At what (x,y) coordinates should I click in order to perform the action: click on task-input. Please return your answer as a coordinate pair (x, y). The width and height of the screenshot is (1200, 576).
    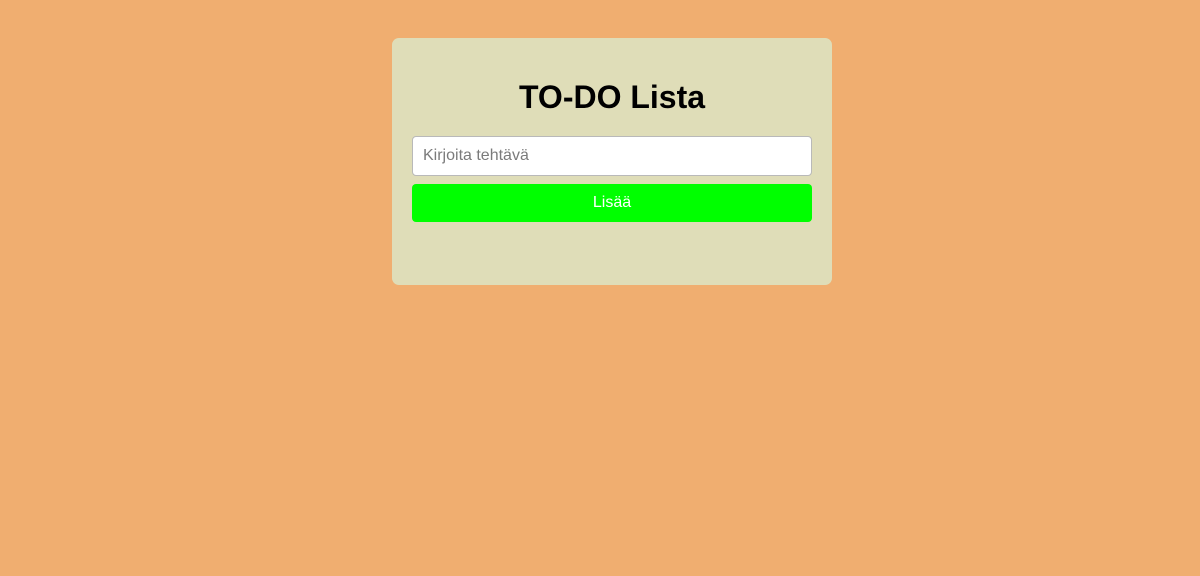
    Looking at the image, I should click on (612, 156).